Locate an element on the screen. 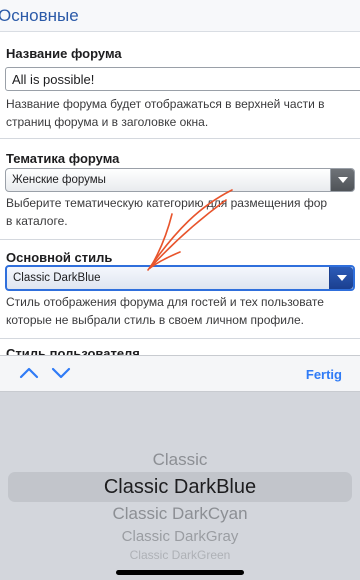 The width and height of the screenshot is (360, 580). chevron-up-icon is located at coordinates (29, 373).